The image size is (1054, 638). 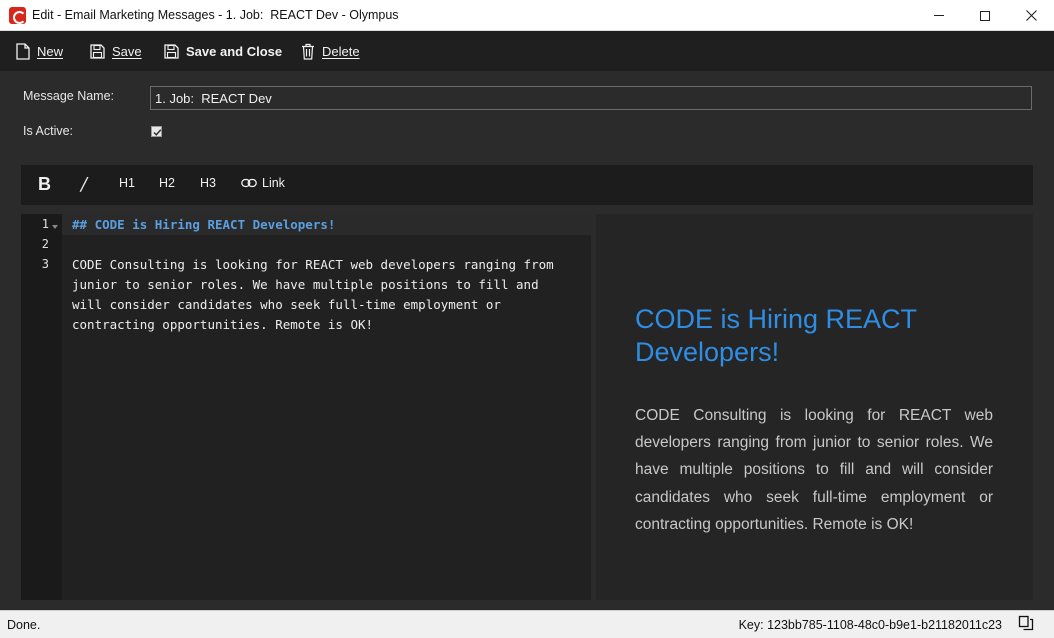 I want to click on delete-button: Delete, so click(x=330, y=51).